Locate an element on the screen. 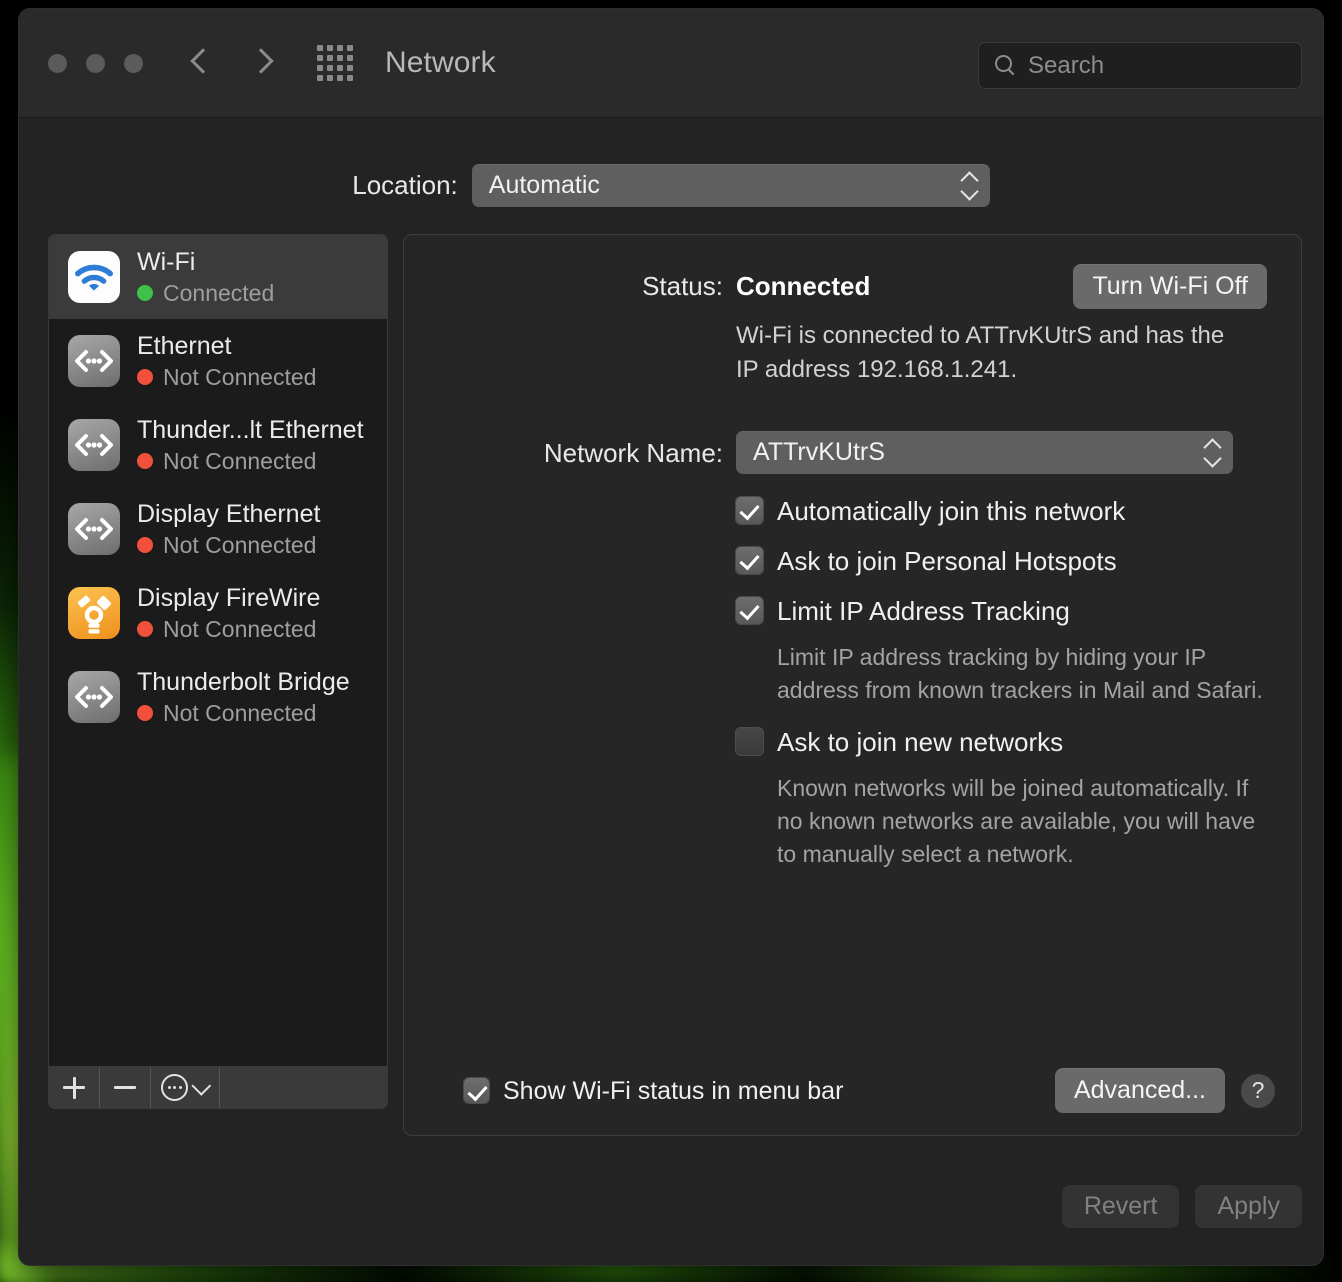 This screenshot has width=1342, height=1282. back-chevron-icon is located at coordinates (202, 63).